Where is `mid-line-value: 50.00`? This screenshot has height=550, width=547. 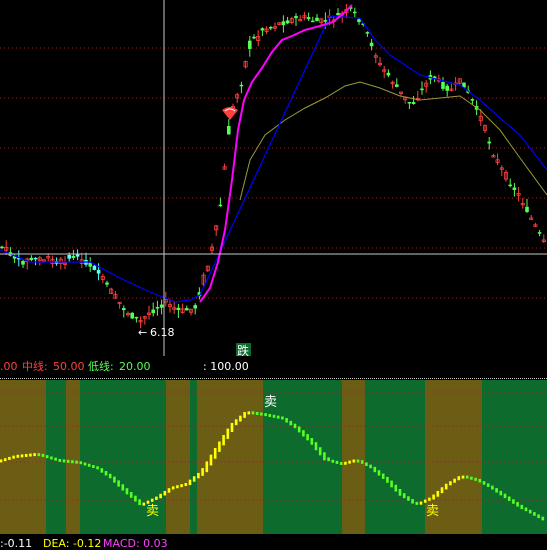
mid-line-value: 50.00 is located at coordinates (69, 366).